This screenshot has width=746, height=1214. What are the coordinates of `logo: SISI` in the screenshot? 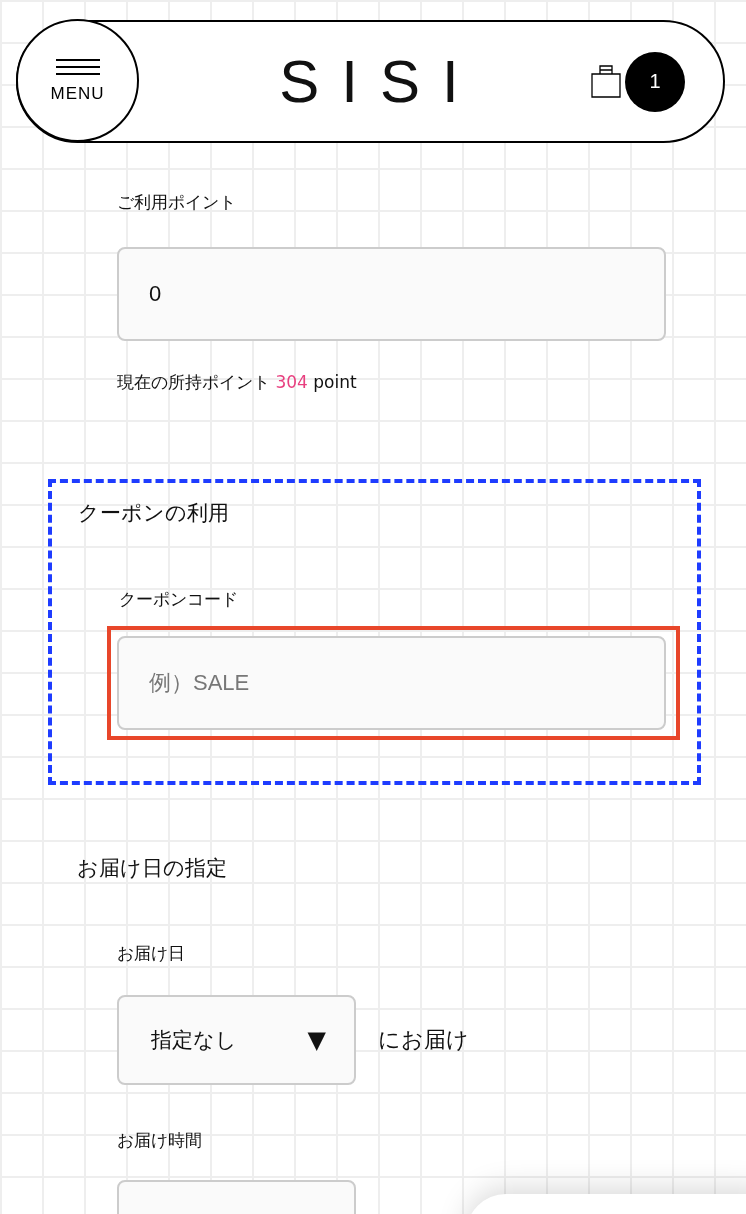 It's located at (380, 81).